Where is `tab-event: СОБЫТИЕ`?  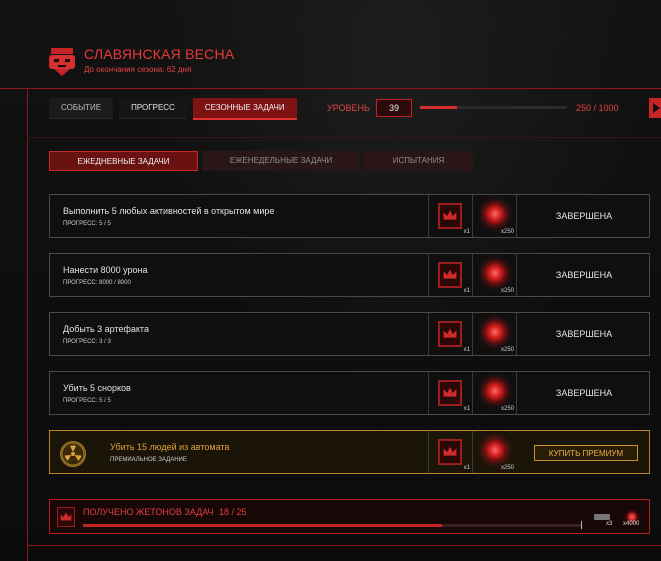
tab-event: СОБЫТИЕ is located at coordinates (81, 108).